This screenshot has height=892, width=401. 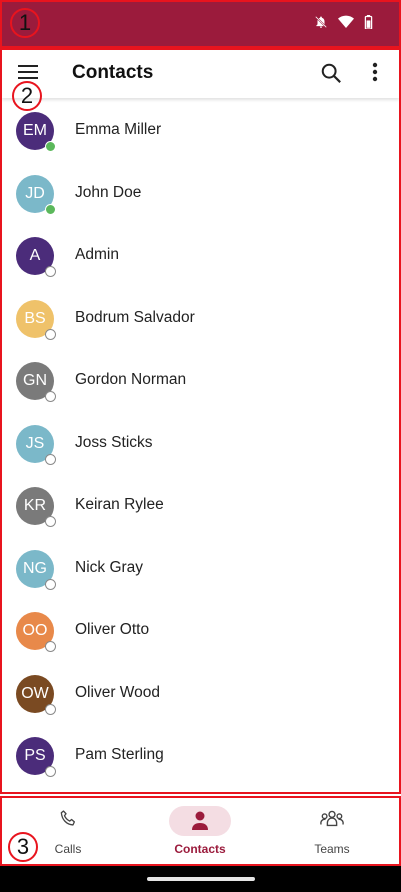 What do you see at coordinates (23, 847) in the screenshot?
I see `annotation-label-3: 3` at bounding box center [23, 847].